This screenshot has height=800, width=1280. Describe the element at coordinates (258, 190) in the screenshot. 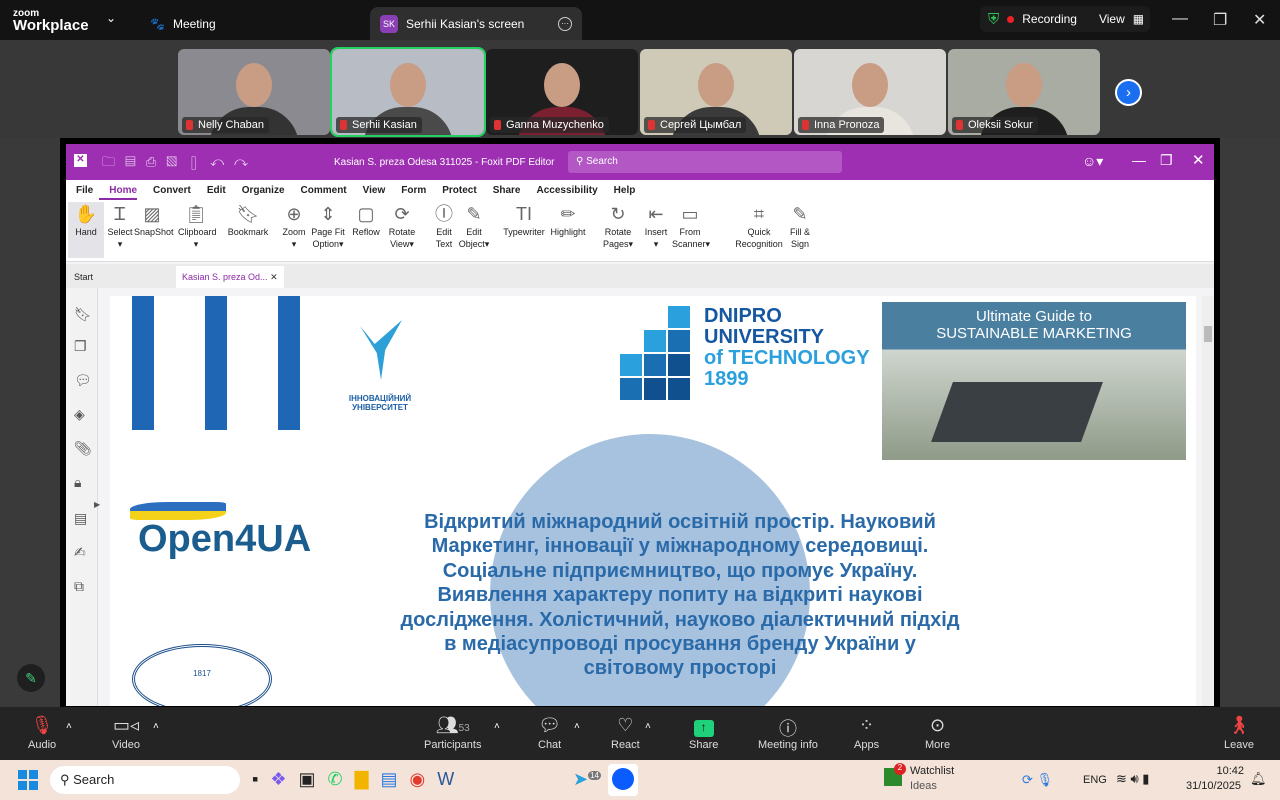

I see `menu-organize: Organize` at that location.